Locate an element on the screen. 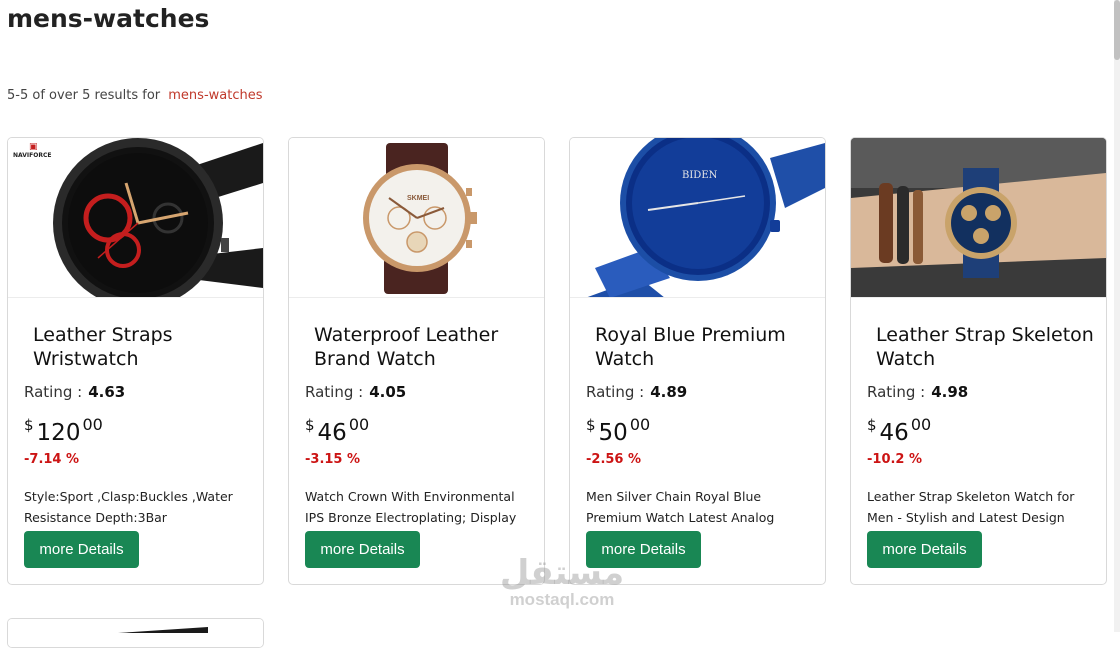  product-discount: -3.15 % is located at coordinates (333, 459).